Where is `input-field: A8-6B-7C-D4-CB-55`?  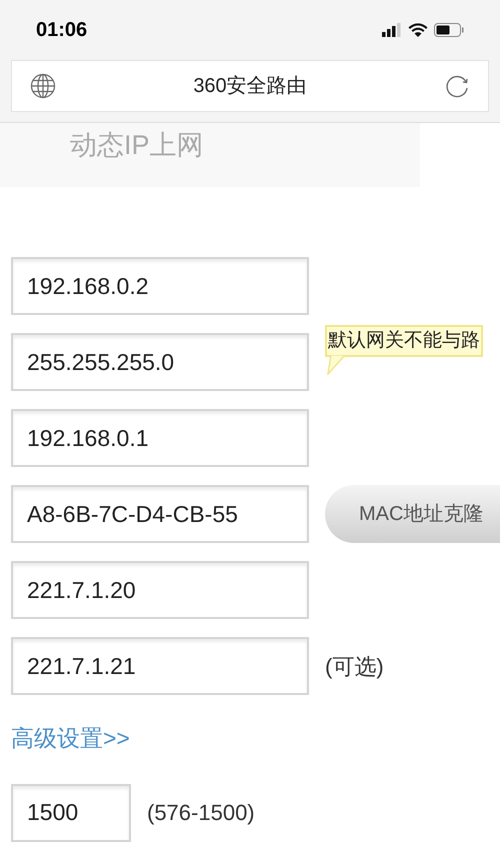 input-field: A8-6B-7C-D4-CB-55 is located at coordinates (160, 514).